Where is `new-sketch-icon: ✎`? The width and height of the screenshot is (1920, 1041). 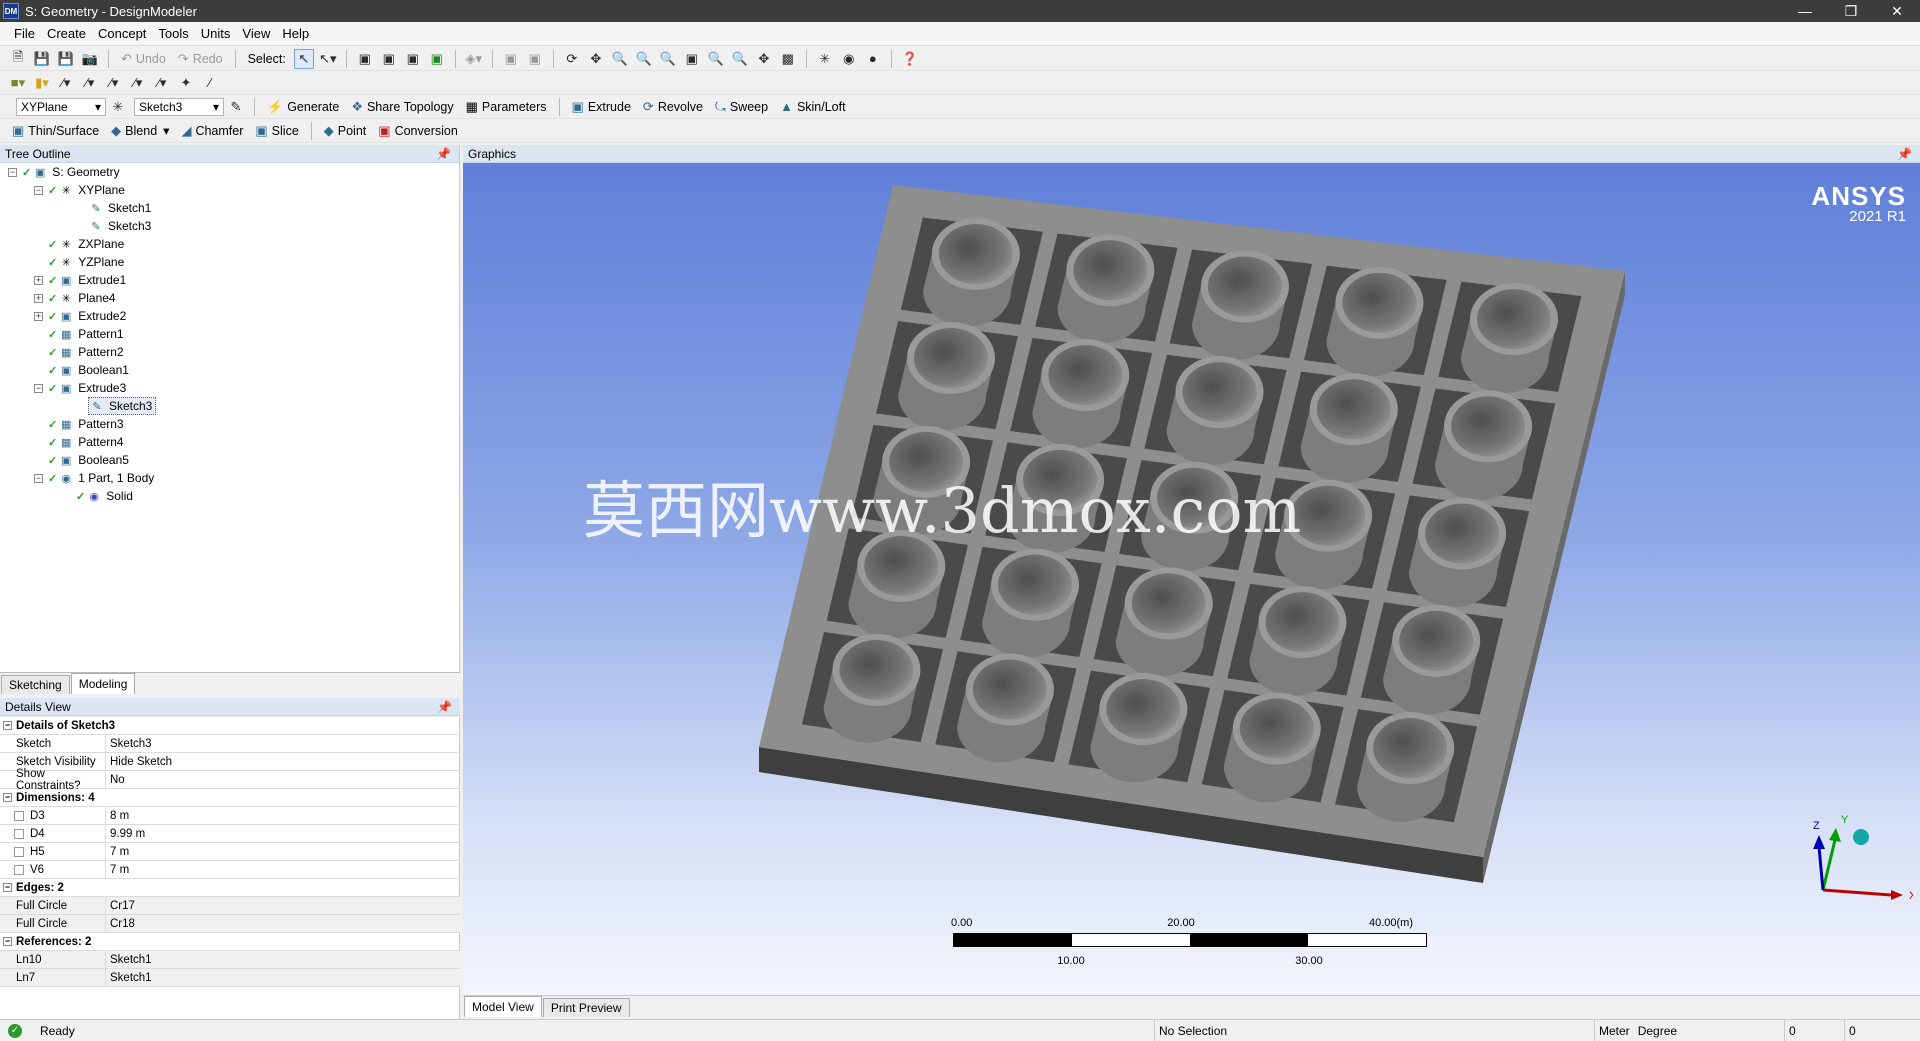
new-sketch-icon: ✎ is located at coordinates (236, 107).